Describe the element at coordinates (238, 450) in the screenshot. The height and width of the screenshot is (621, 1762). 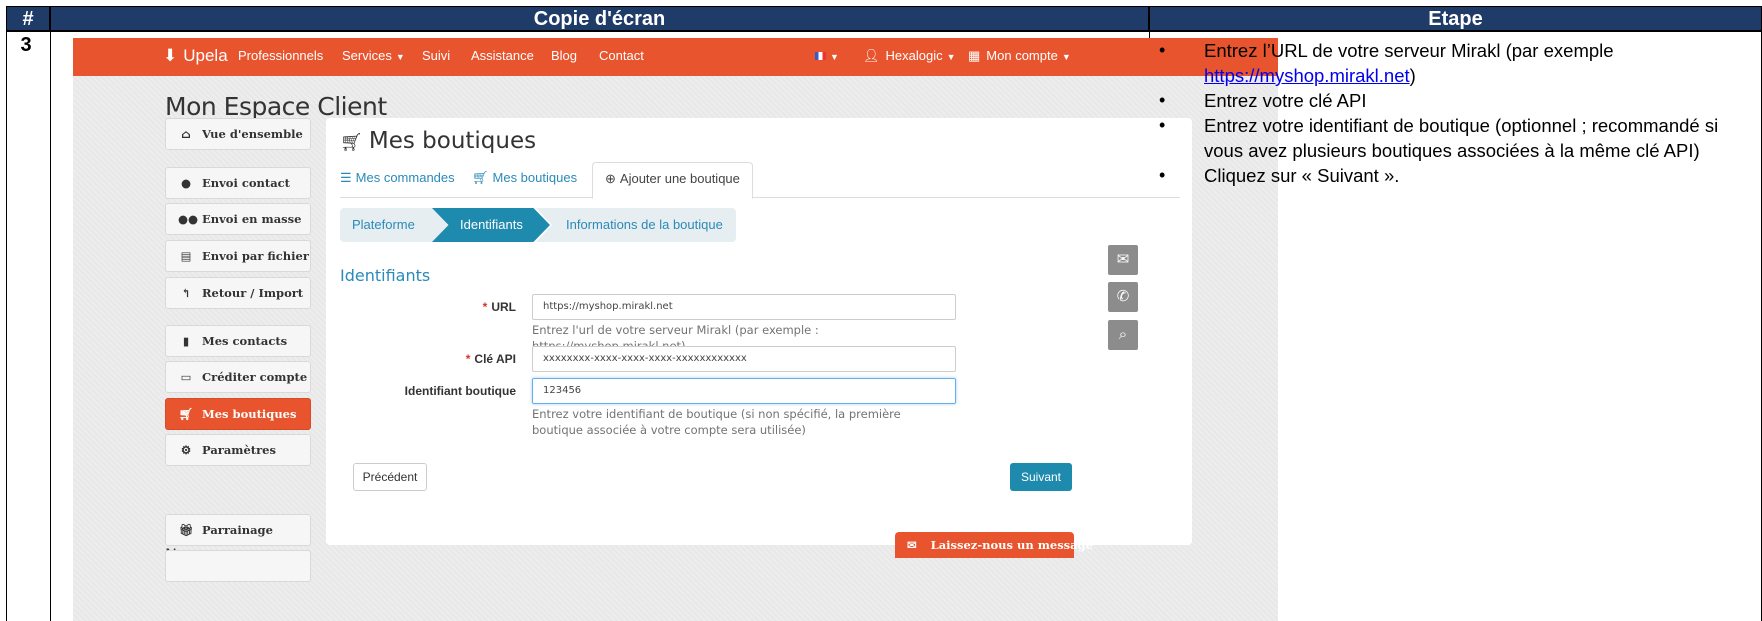
I see `sidebar-item-parametres: ⚙ Paramètres` at that location.